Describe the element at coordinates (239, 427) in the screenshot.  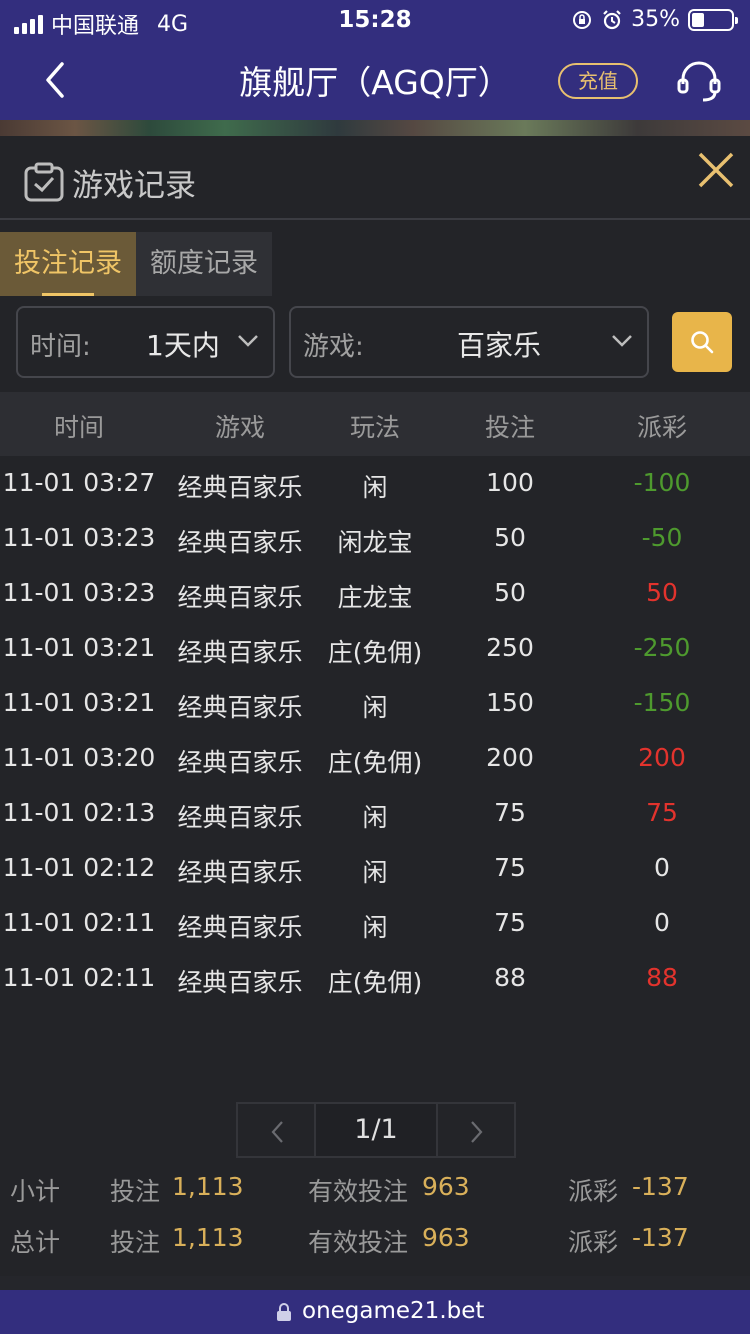
I see `column-header-game: 游戏` at that location.